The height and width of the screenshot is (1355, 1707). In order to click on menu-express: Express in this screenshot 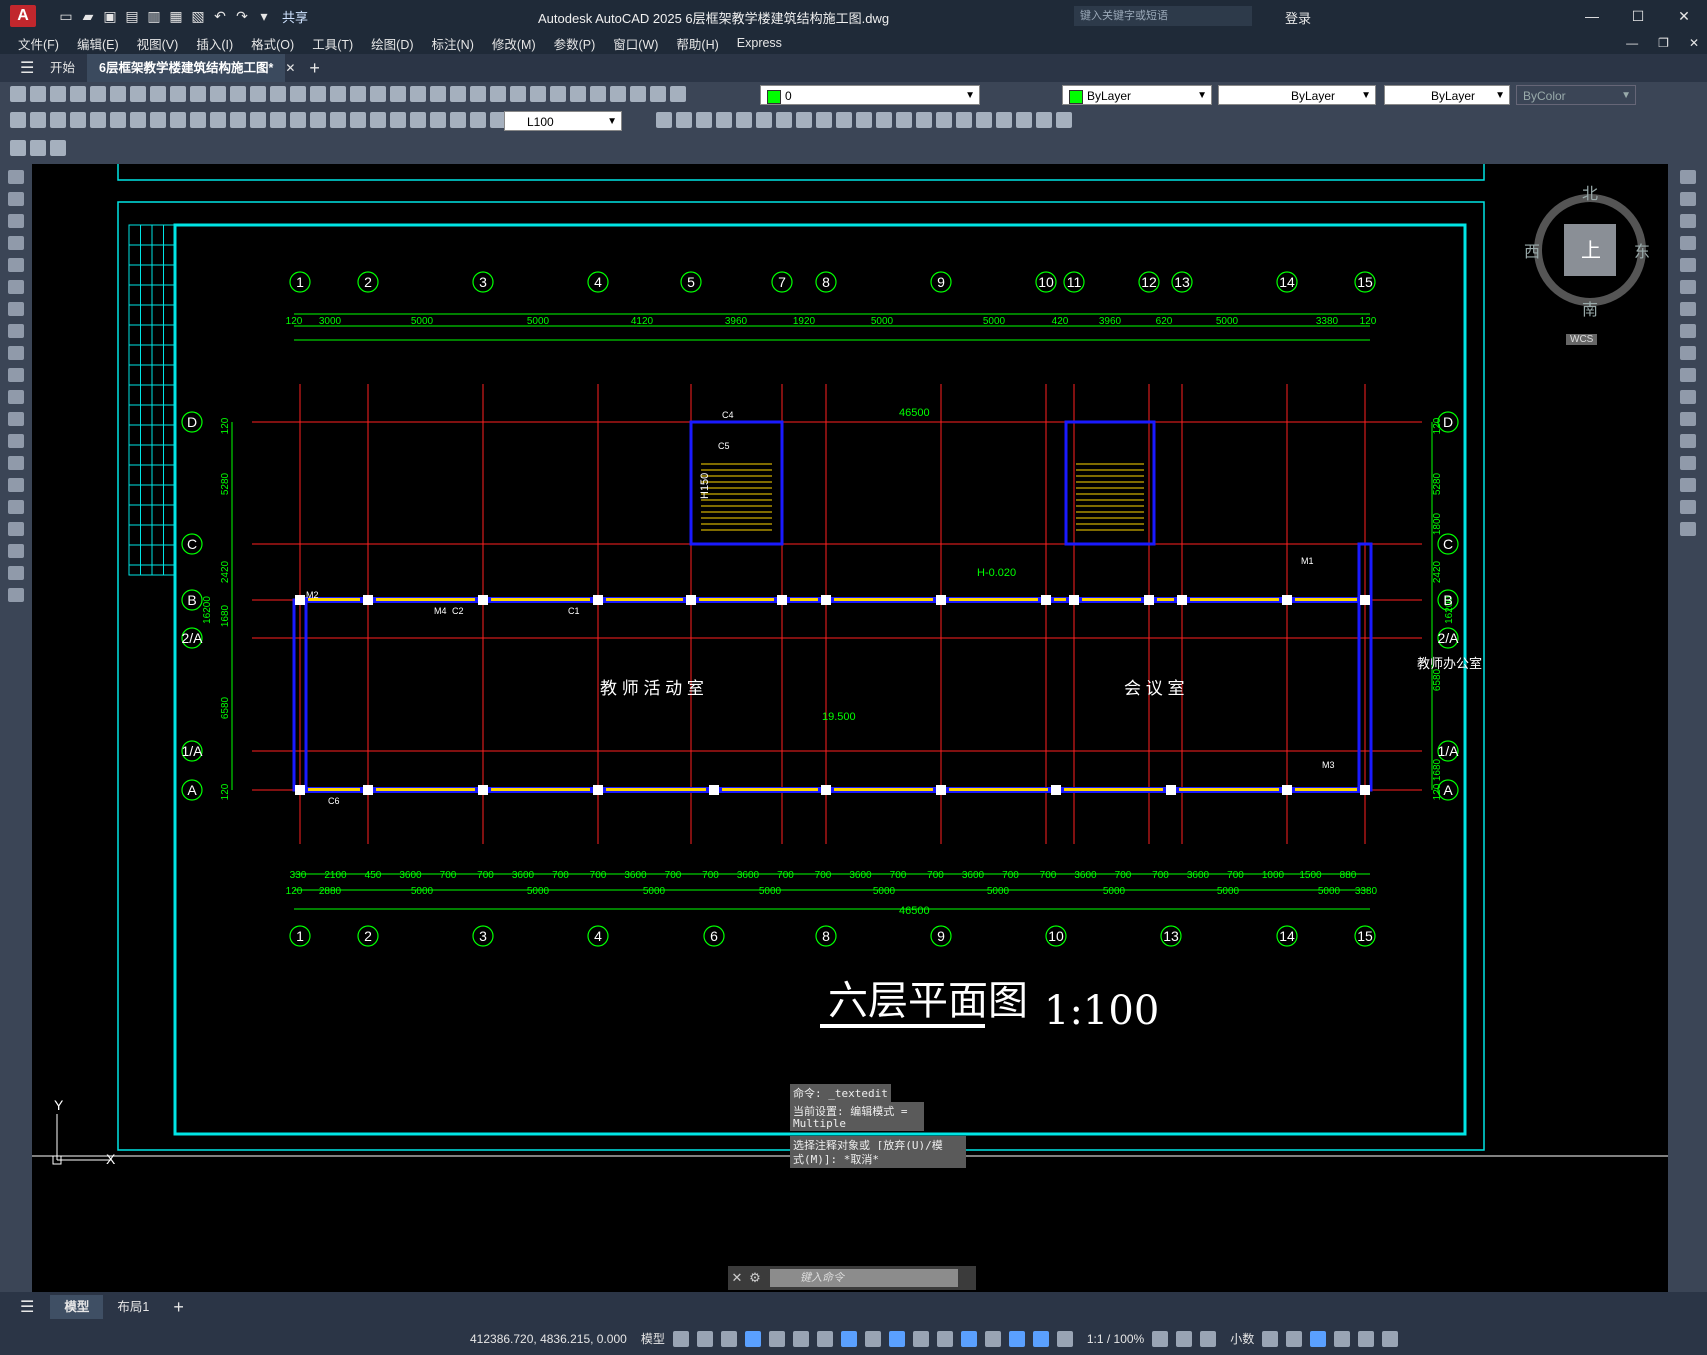, I will do `click(759, 43)`.